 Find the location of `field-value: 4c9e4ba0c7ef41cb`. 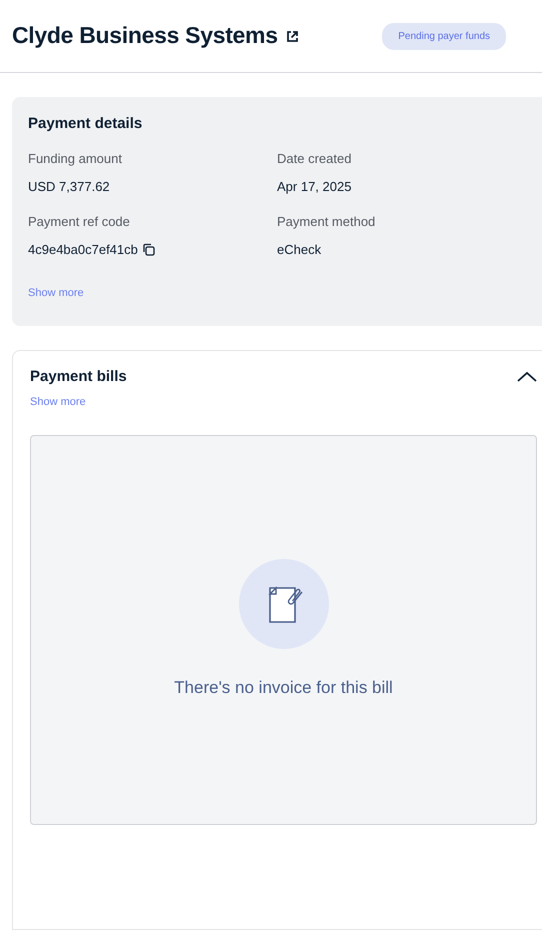

field-value: 4c9e4ba0c7ef41cb is located at coordinates (83, 249).